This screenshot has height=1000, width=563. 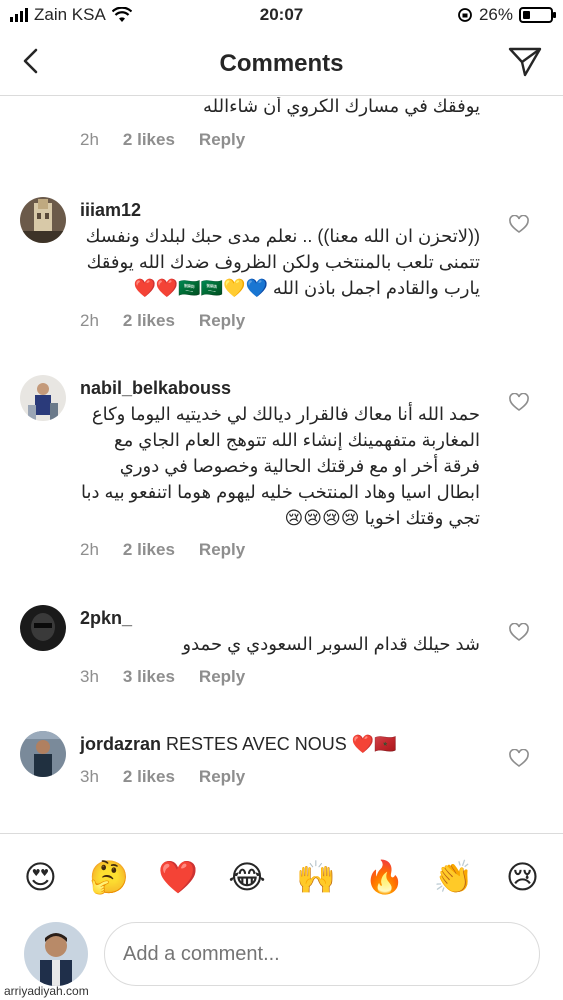 What do you see at coordinates (322, 954) in the screenshot?
I see `comment-input` at bounding box center [322, 954].